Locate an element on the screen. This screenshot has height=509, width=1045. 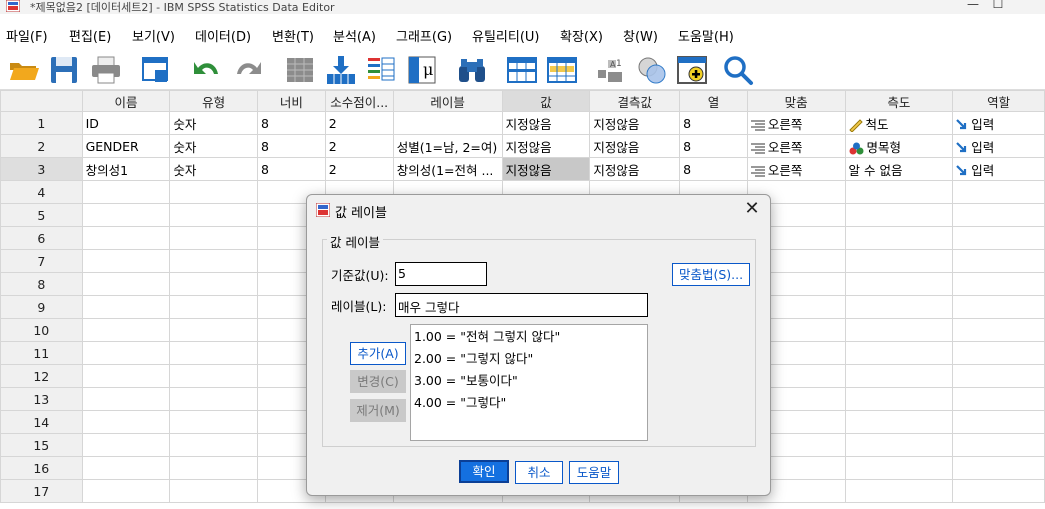
help-button: 도움말 is located at coordinates (594, 472).